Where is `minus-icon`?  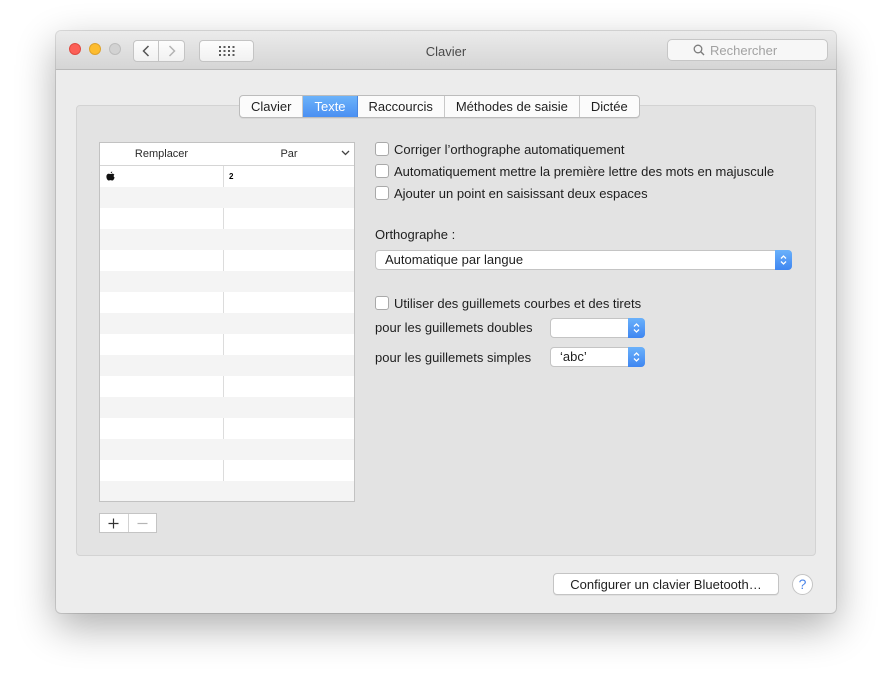
minus-icon is located at coordinates (142, 523).